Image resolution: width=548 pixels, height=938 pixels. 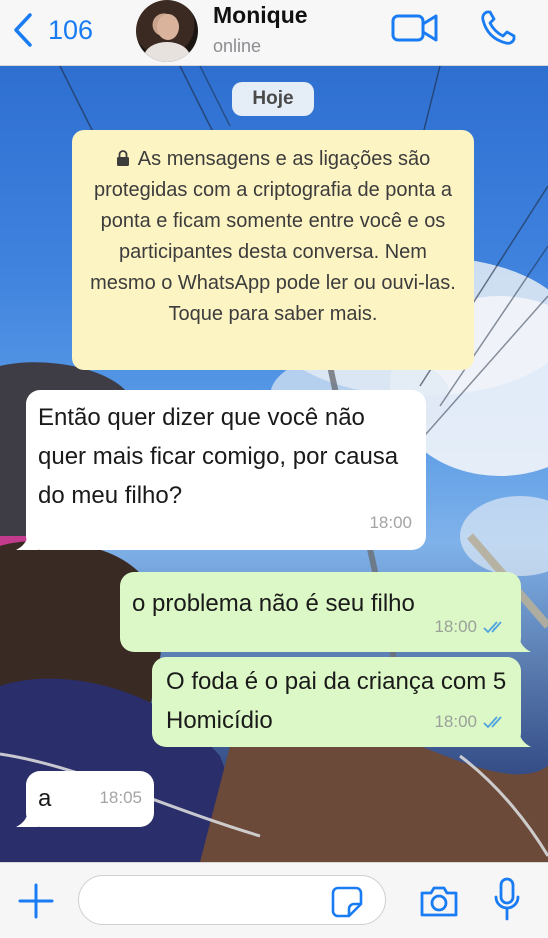 I want to click on message-bubble-outgoing: o problema não é seu filho 18:00, so click(x=325, y=612).